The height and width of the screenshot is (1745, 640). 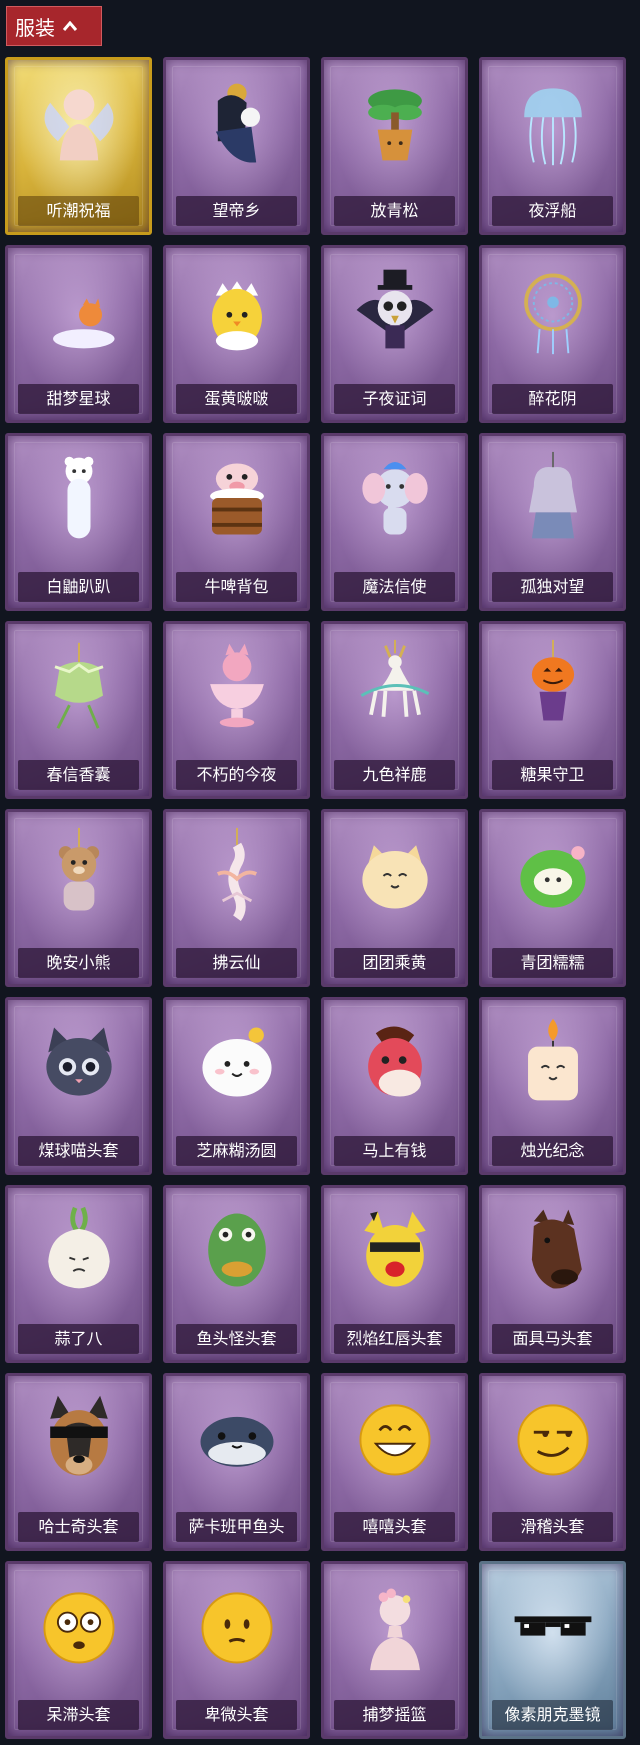 I want to click on costume-card-label: 面具马头套, so click(x=552, y=1339).